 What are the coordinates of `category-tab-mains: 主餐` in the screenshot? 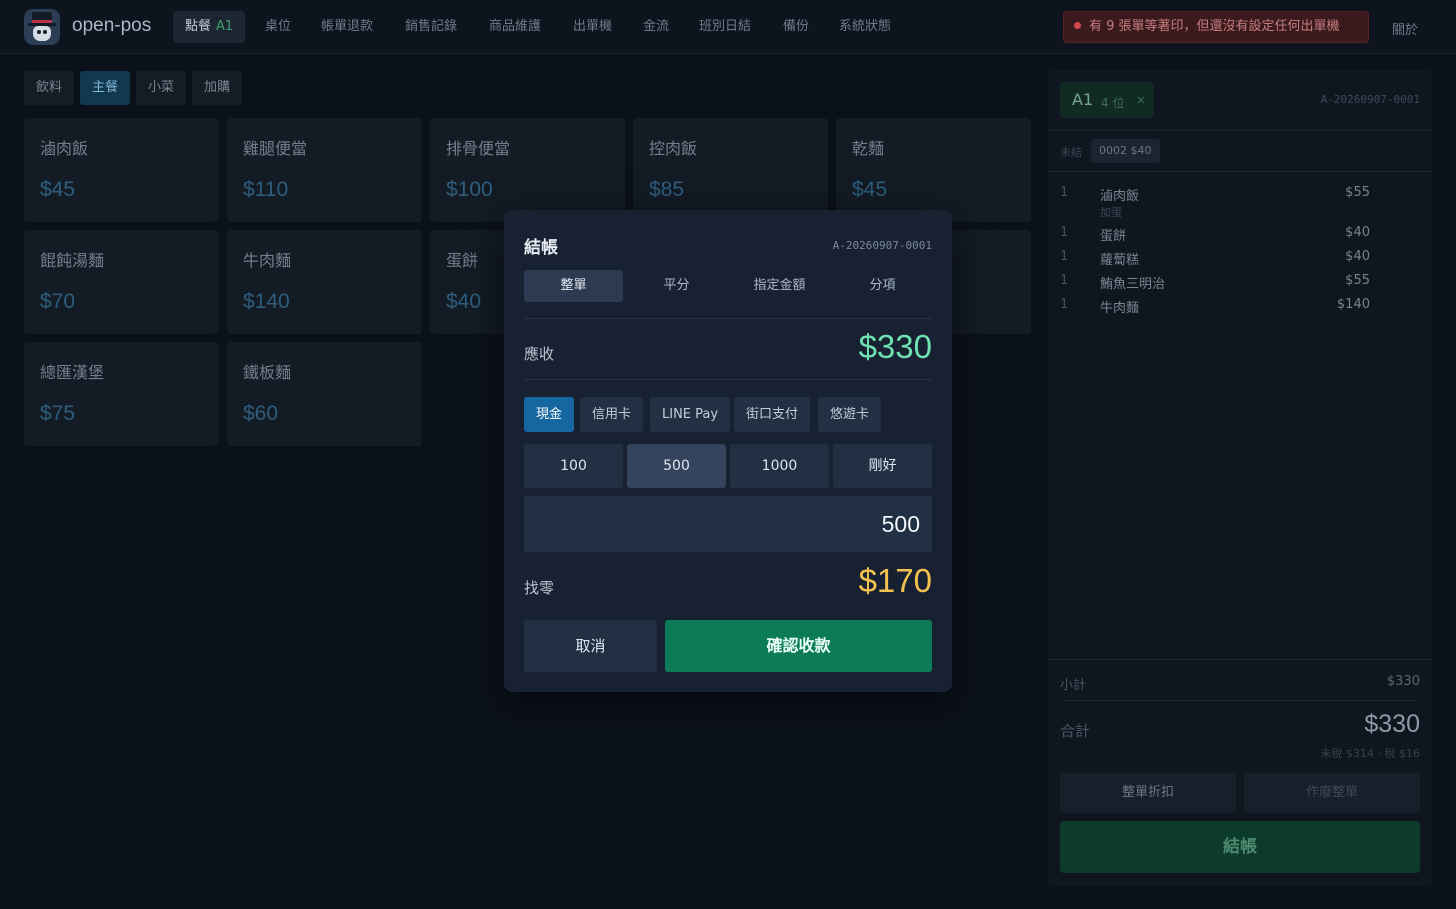 It's located at (105, 88).